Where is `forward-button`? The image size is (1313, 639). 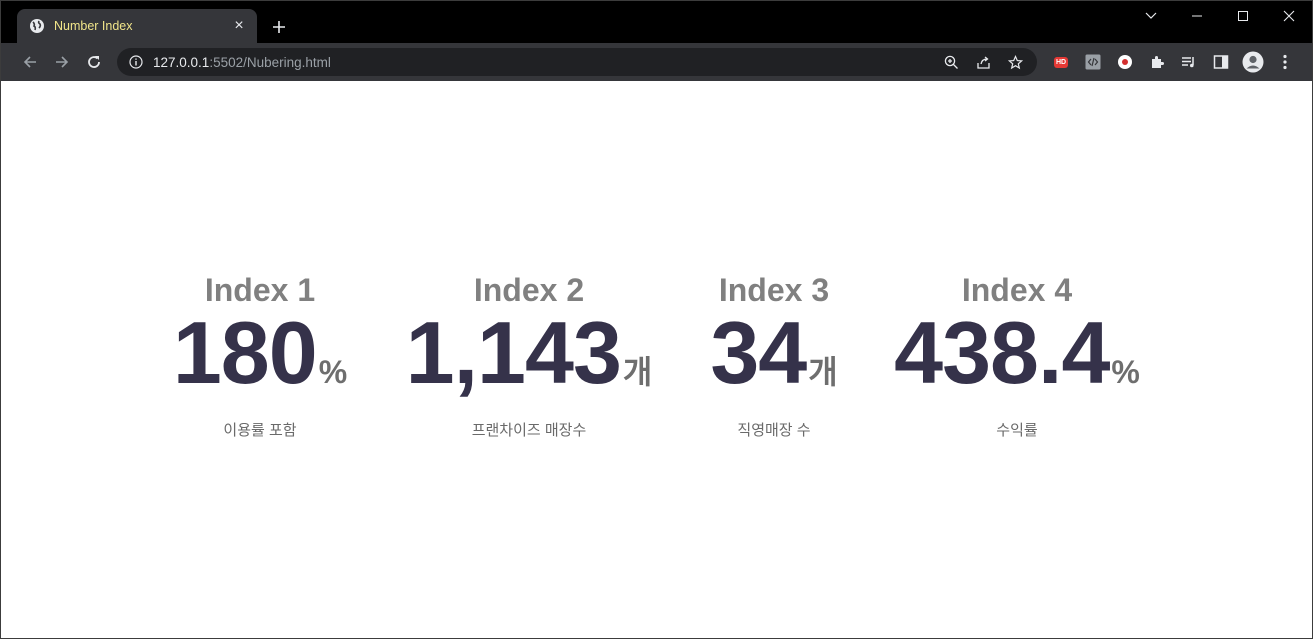 forward-button is located at coordinates (62, 62).